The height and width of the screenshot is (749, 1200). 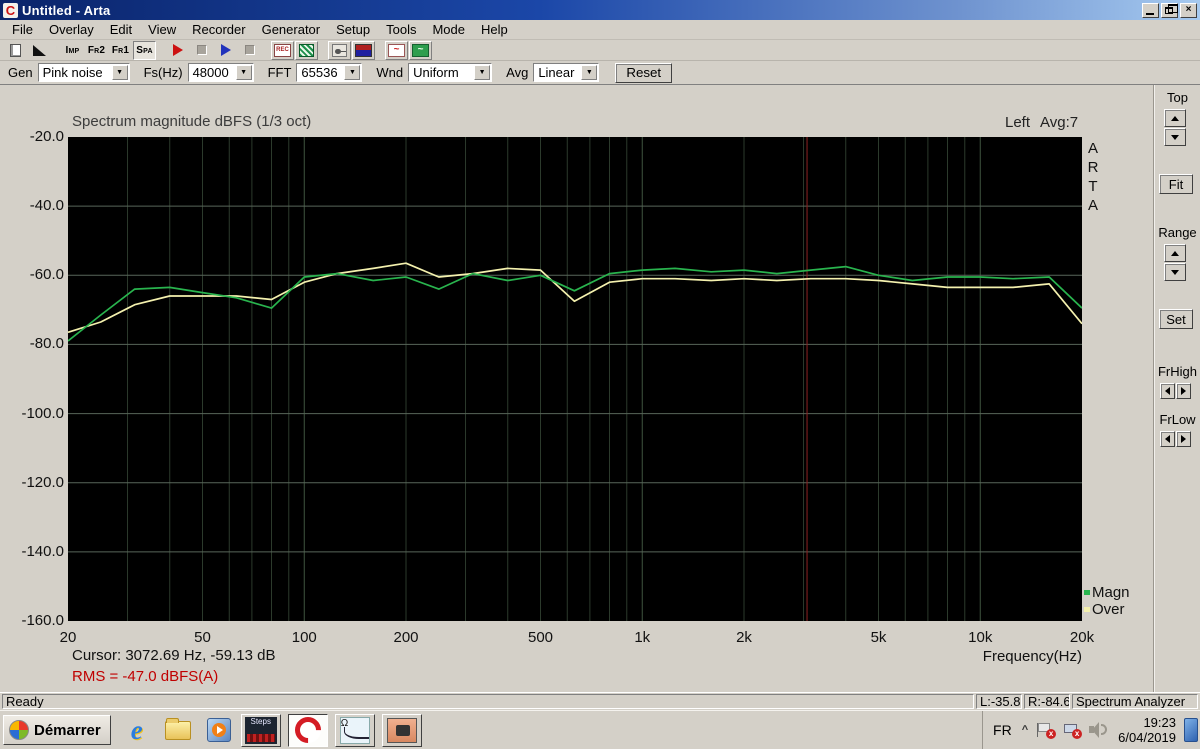 What do you see at coordinates (178, 730) in the screenshot?
I see `file-explorer-icon` at bounding box center [178, 730].